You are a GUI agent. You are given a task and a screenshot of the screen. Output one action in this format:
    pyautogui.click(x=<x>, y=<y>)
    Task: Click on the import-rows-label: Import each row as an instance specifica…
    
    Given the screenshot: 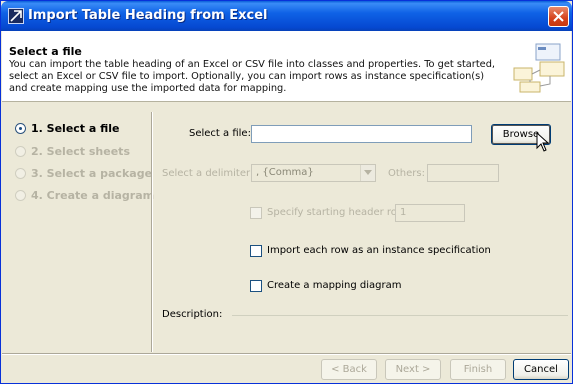 What is the action you would take?
    pyautogui.click(x=379, y=250)
    